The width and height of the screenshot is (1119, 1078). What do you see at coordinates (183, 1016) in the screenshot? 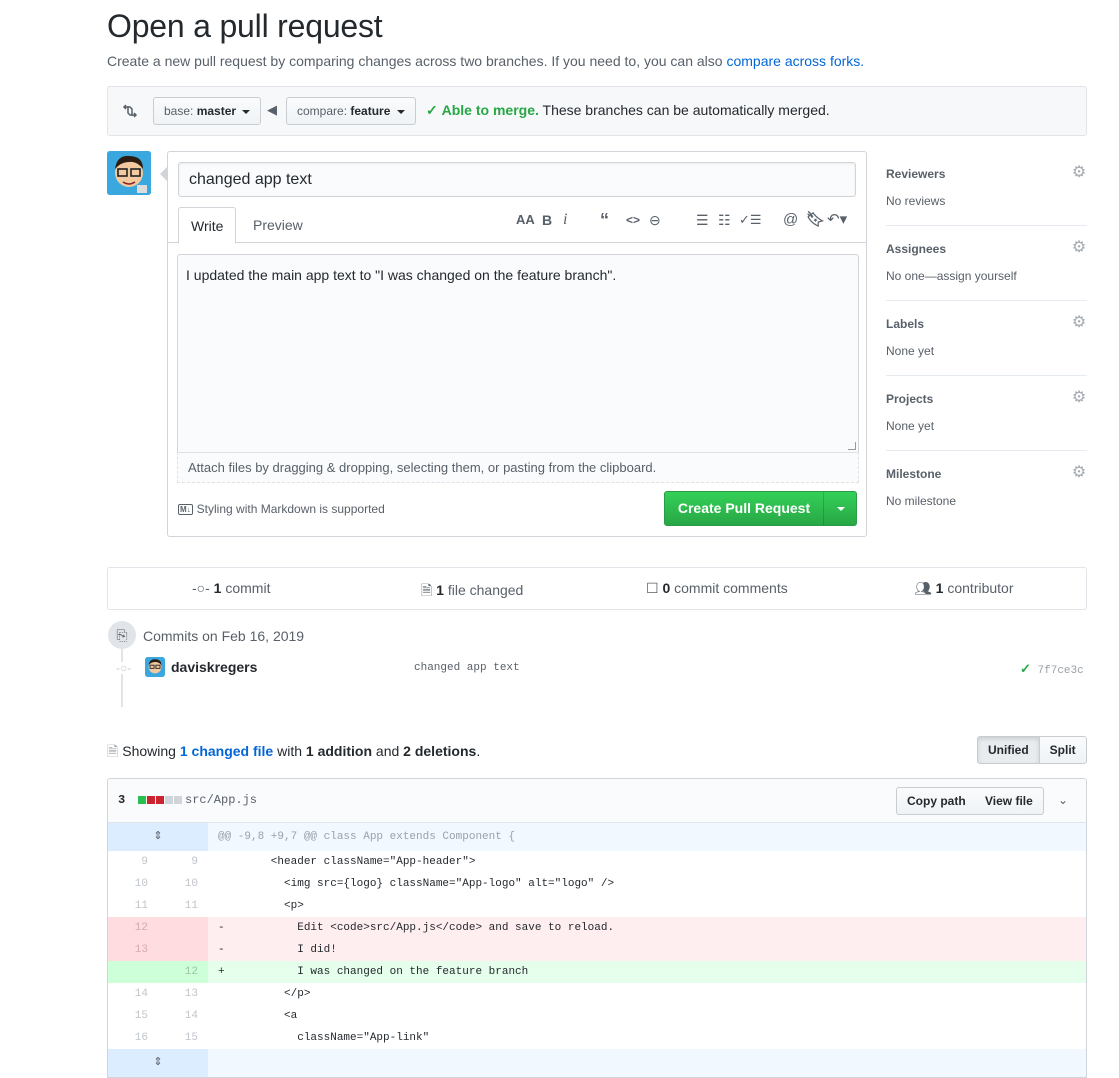
I see `new-line-number: 14` at bounding box center [183, 1016].